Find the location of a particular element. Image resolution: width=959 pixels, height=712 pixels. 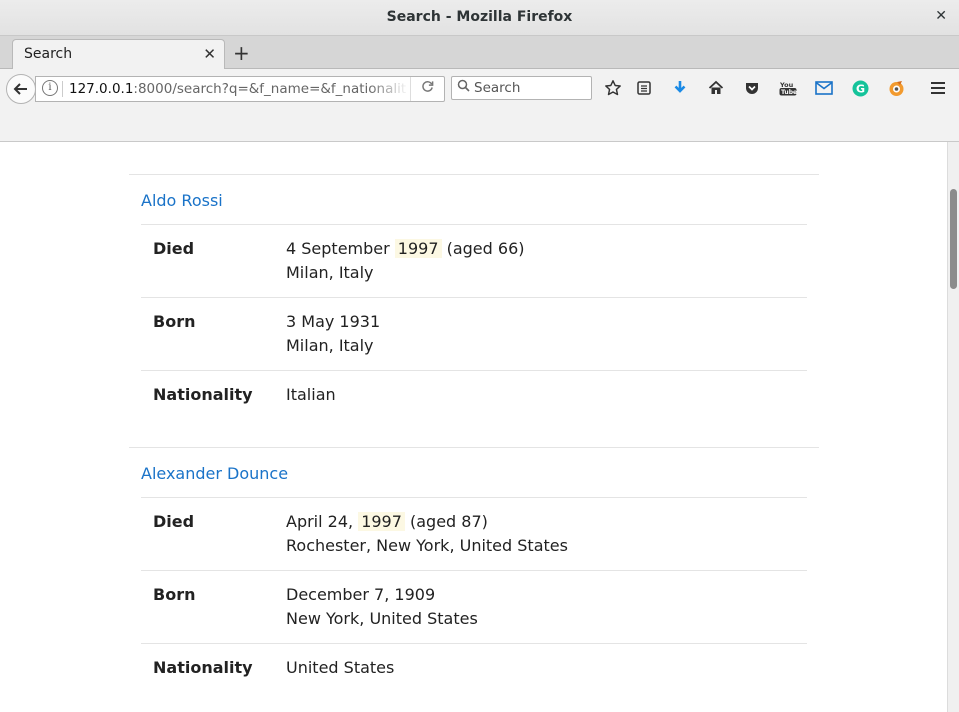

tab-bar: Search ✕ + is located at coordinates (479, 52).